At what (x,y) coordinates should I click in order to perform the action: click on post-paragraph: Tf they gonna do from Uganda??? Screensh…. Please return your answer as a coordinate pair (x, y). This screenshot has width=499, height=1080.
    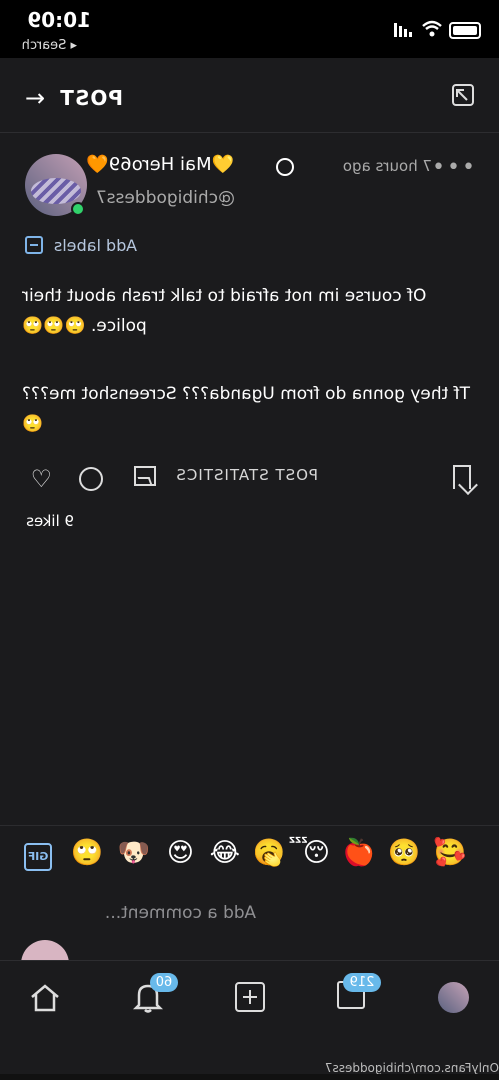
    Looking at the image, I should click on (246, 409).